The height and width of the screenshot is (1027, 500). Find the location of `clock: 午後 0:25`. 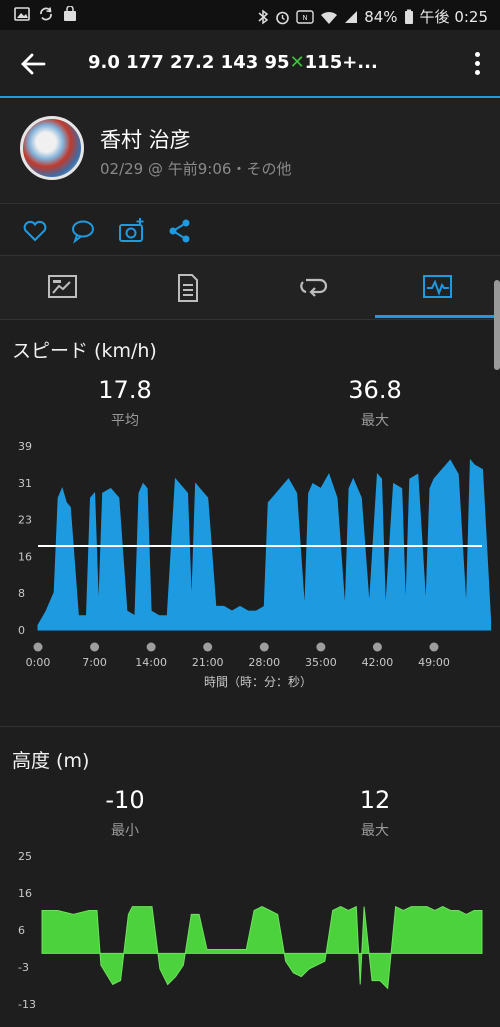

clock: 午後 0:25 is located at coordinates (453, 17).